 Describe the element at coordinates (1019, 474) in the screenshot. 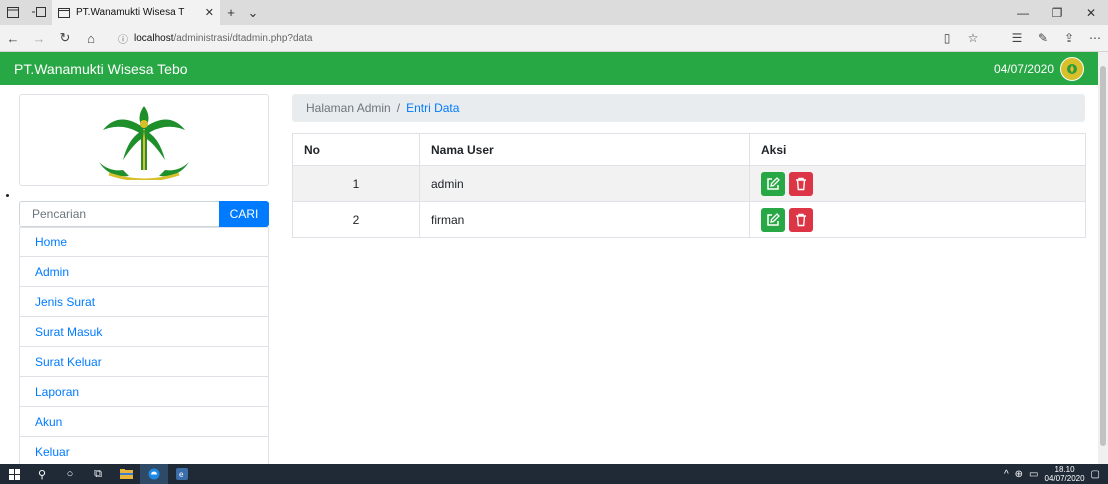

I see `network-icon: ⊕` at that location.